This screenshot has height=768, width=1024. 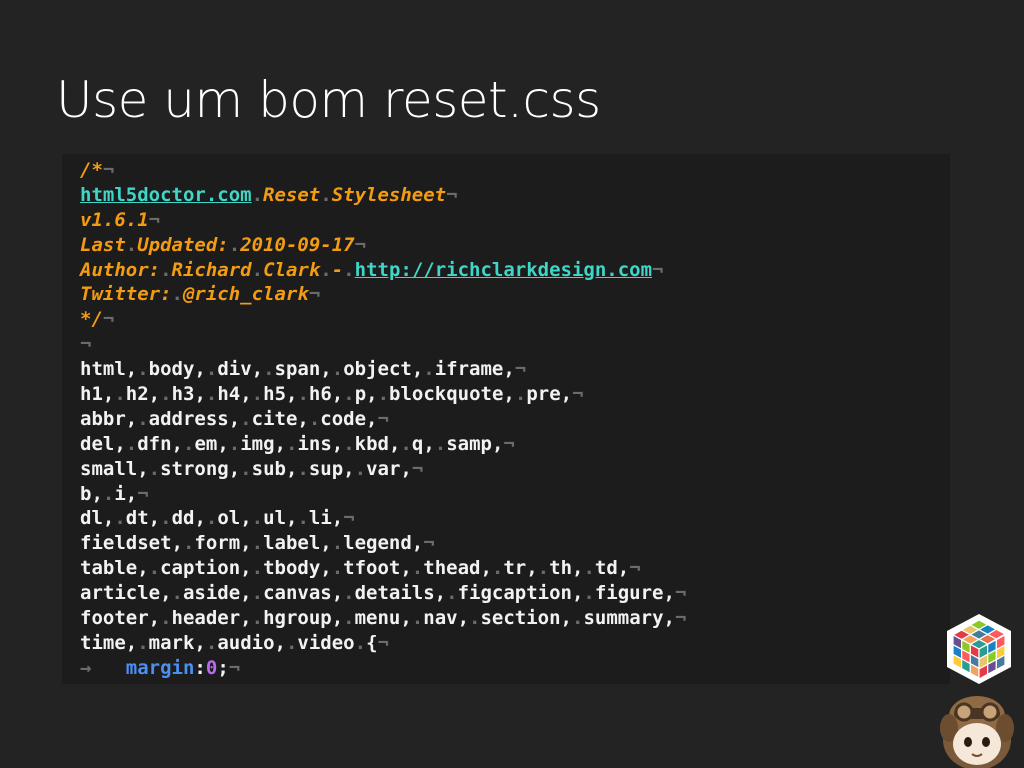 What do you see at coordinates (977, 732) in the screenshot?
I see `aviator-mascot-icon` at bounding box center [977, 732].